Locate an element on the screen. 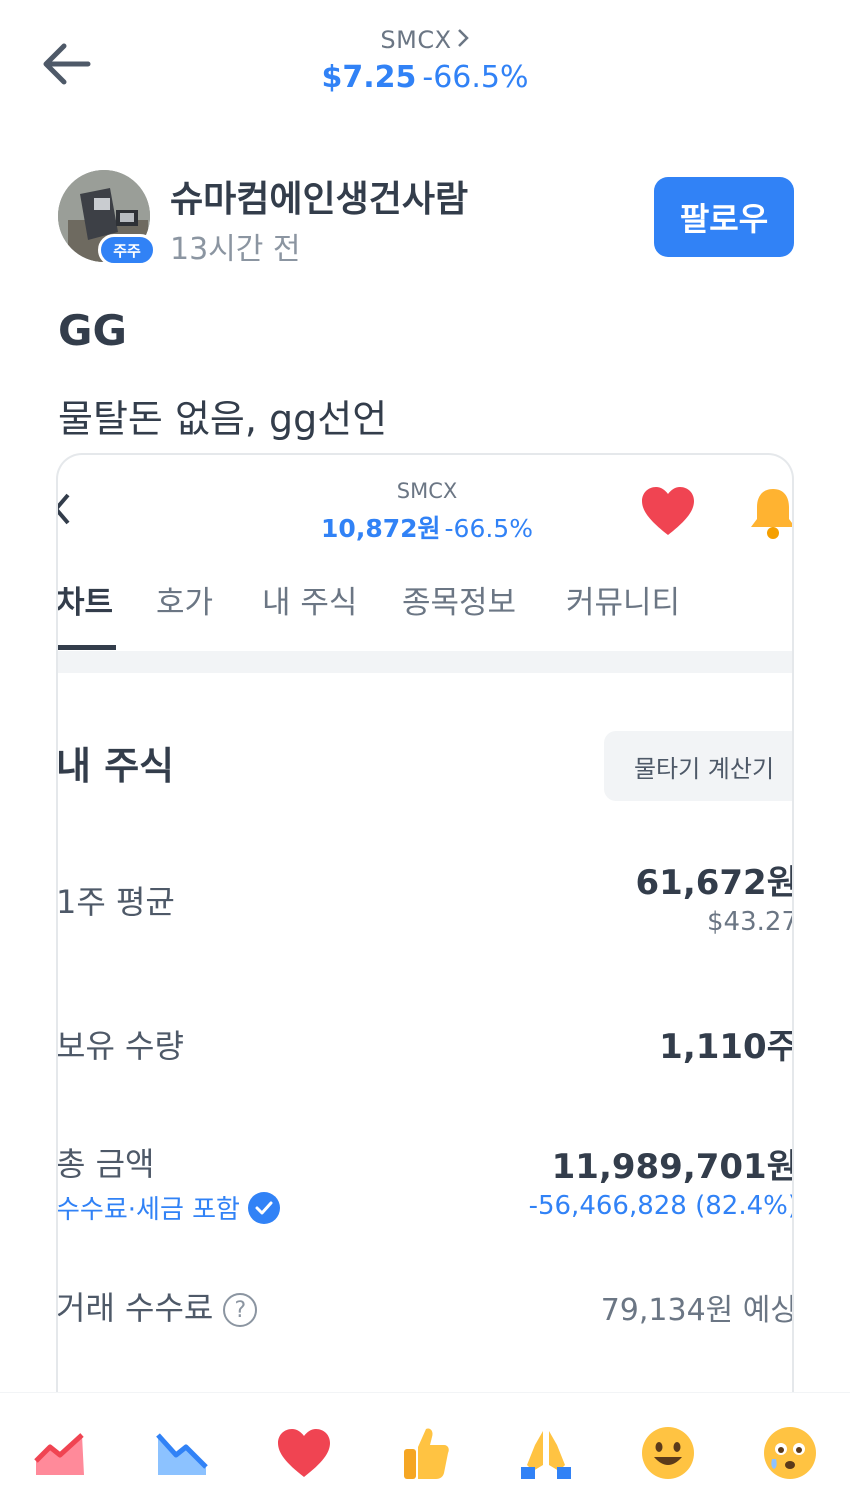 The width and height of the screenshot is (850, 1491). quantity-label: 보유 수량 is located at coordinates (120, 1046).